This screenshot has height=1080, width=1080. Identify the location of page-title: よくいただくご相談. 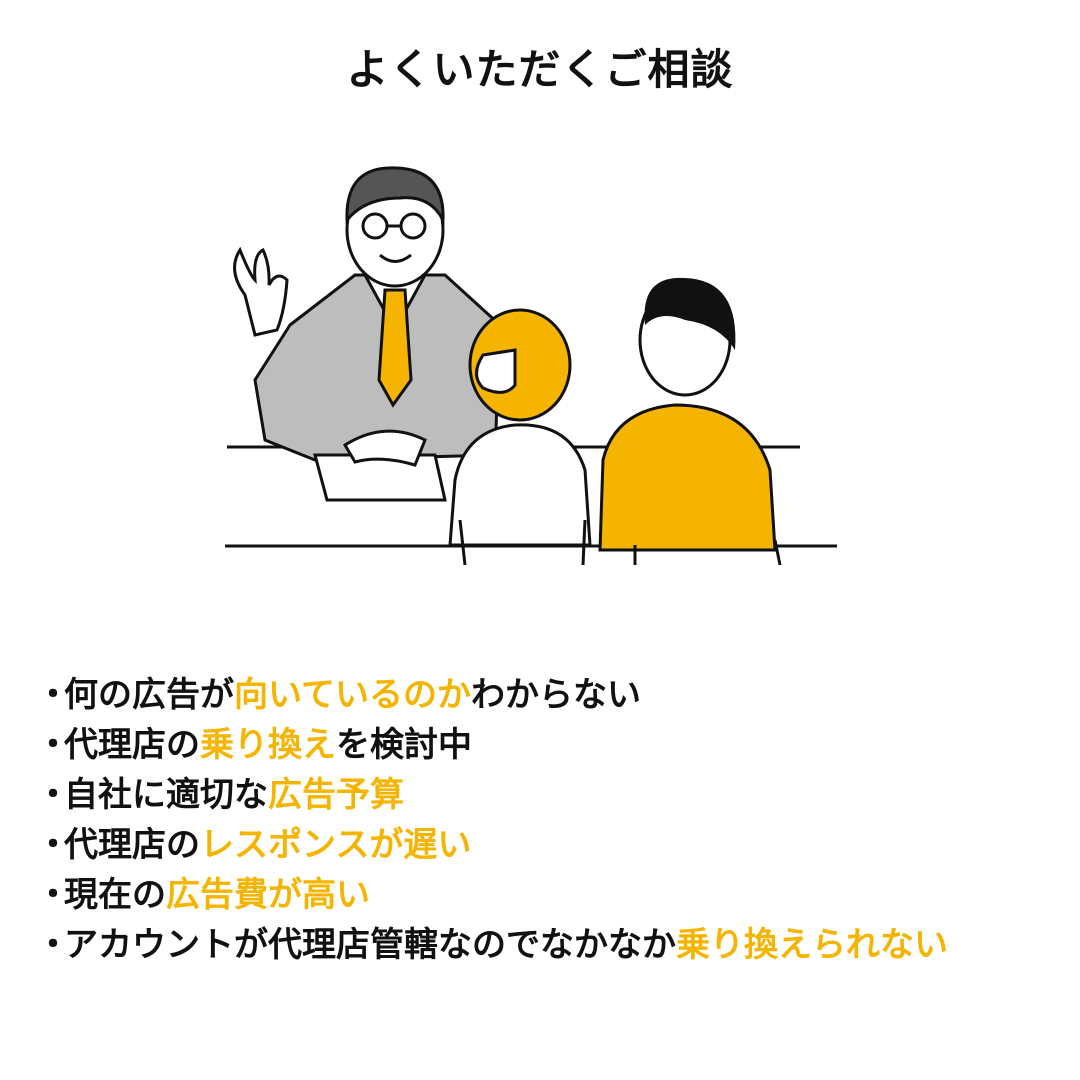
(540, 69).